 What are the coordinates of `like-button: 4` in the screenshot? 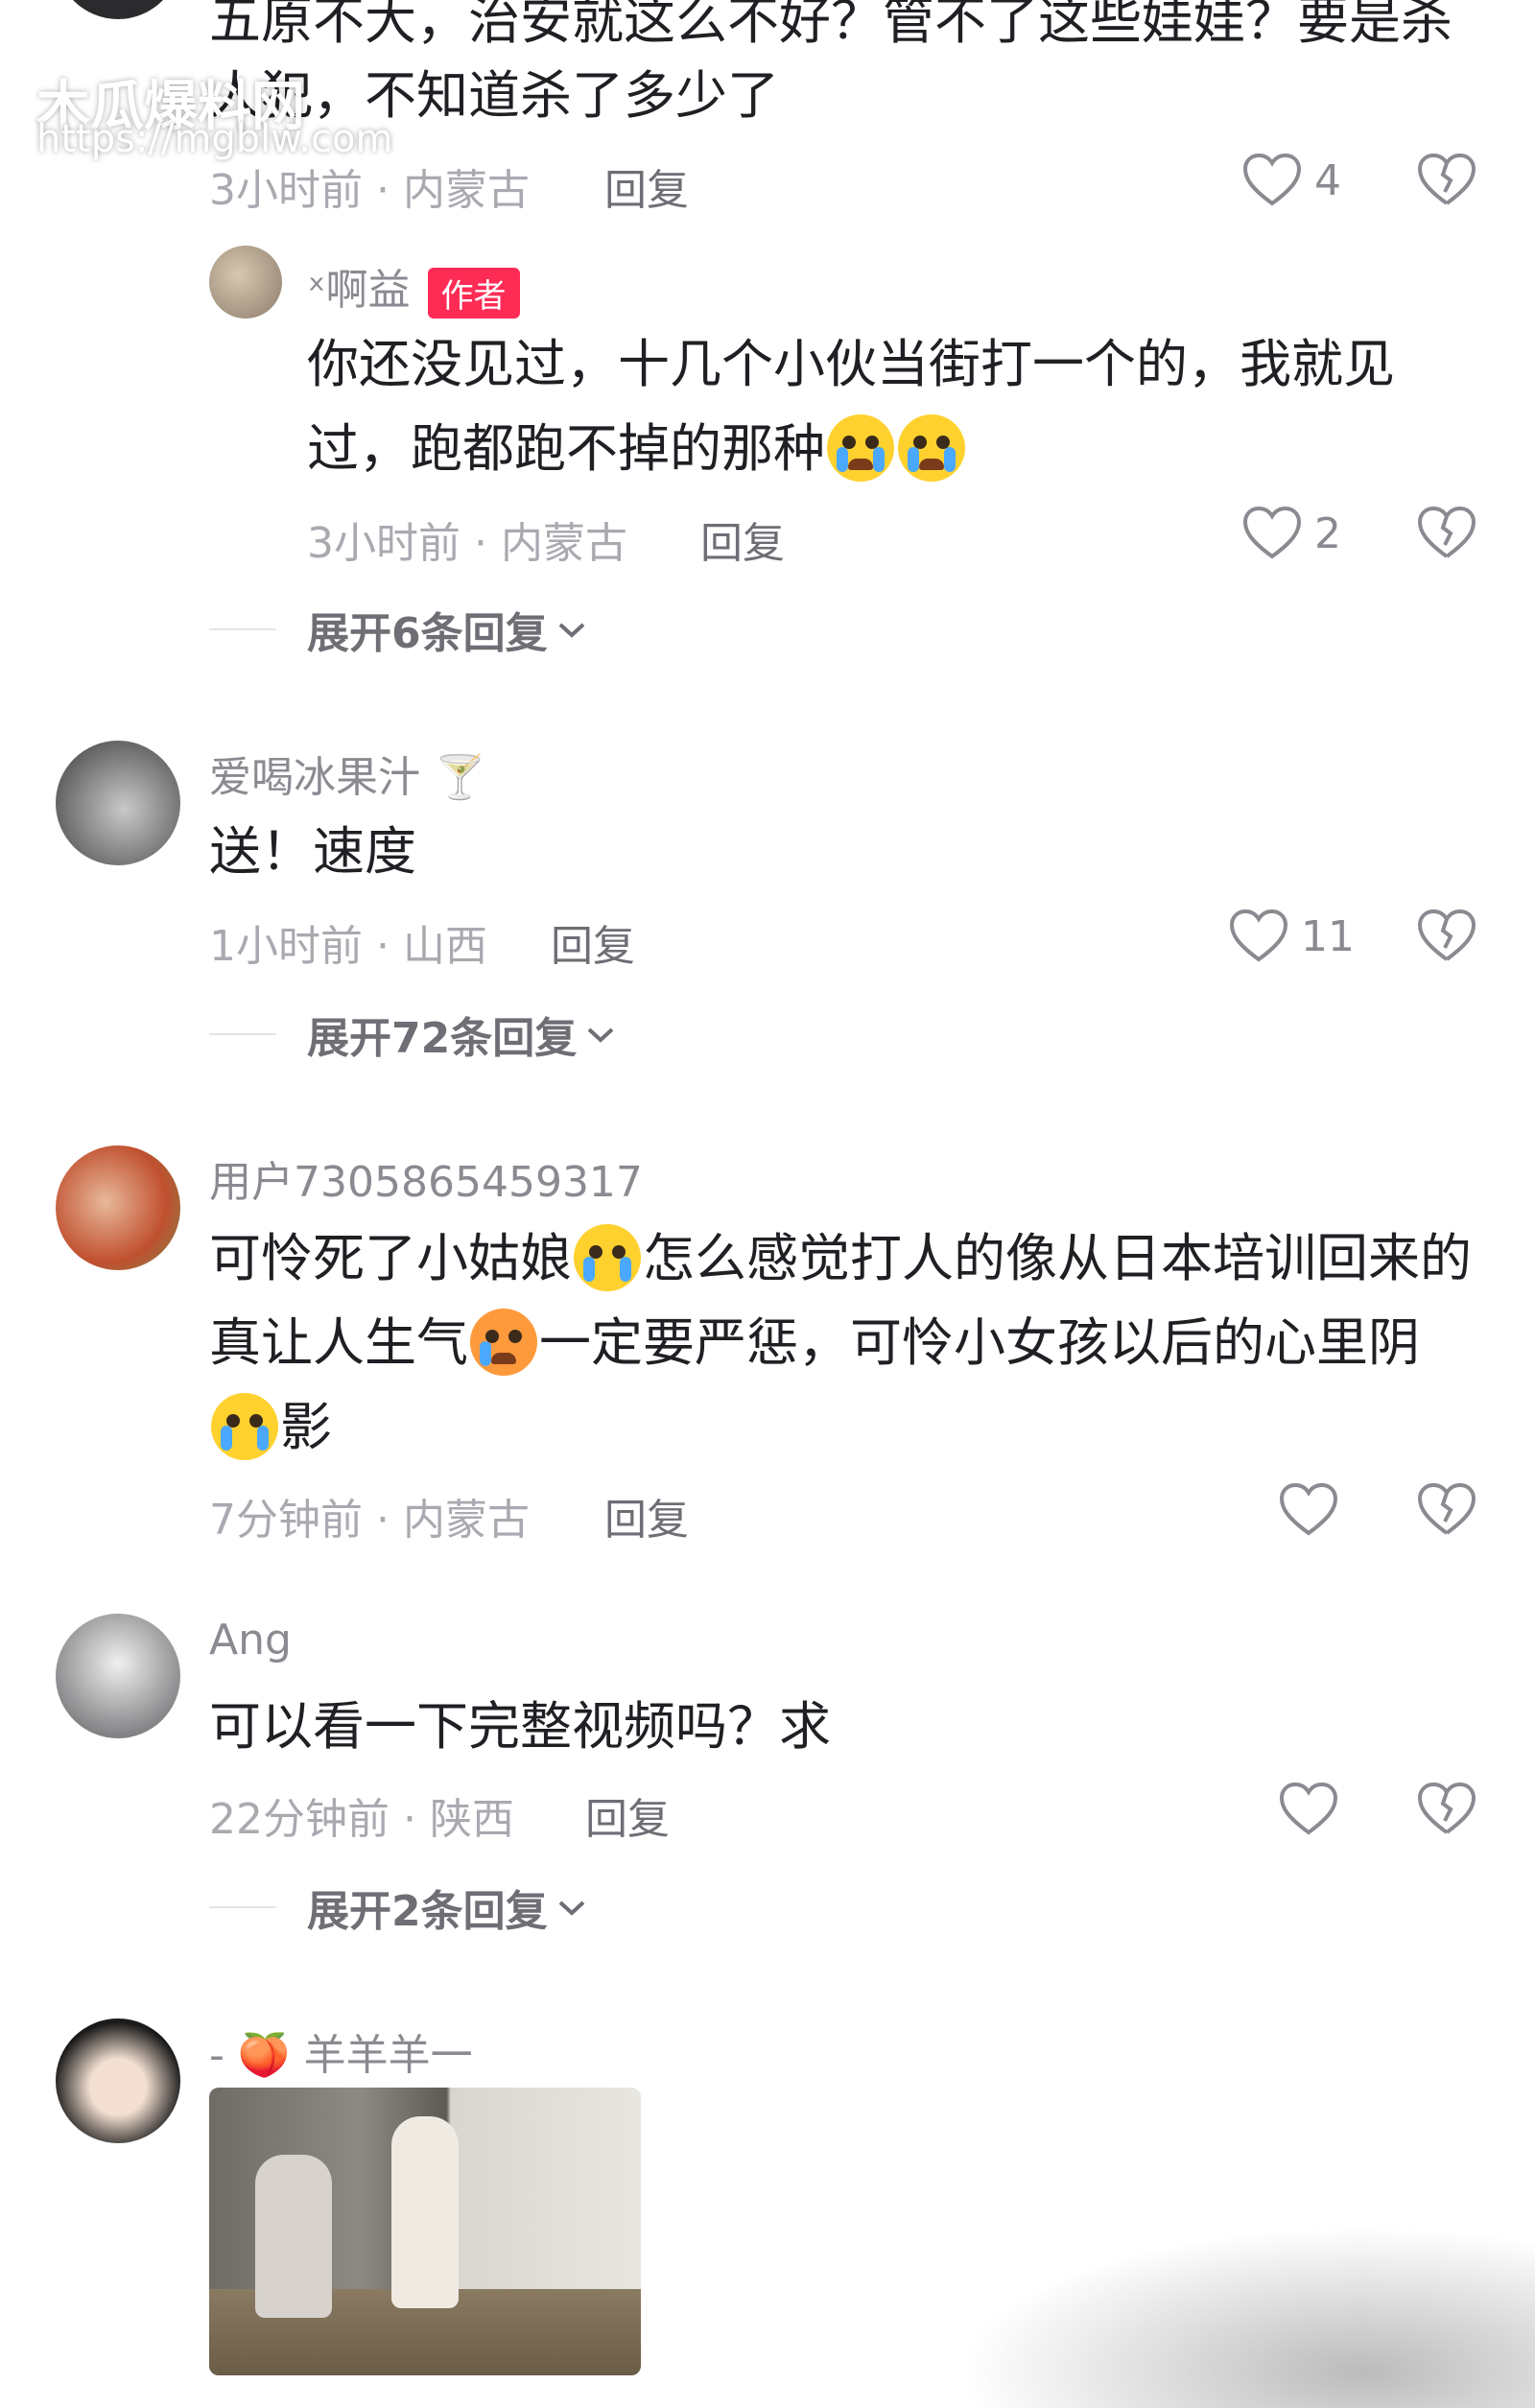 It's located at (1292, 180).